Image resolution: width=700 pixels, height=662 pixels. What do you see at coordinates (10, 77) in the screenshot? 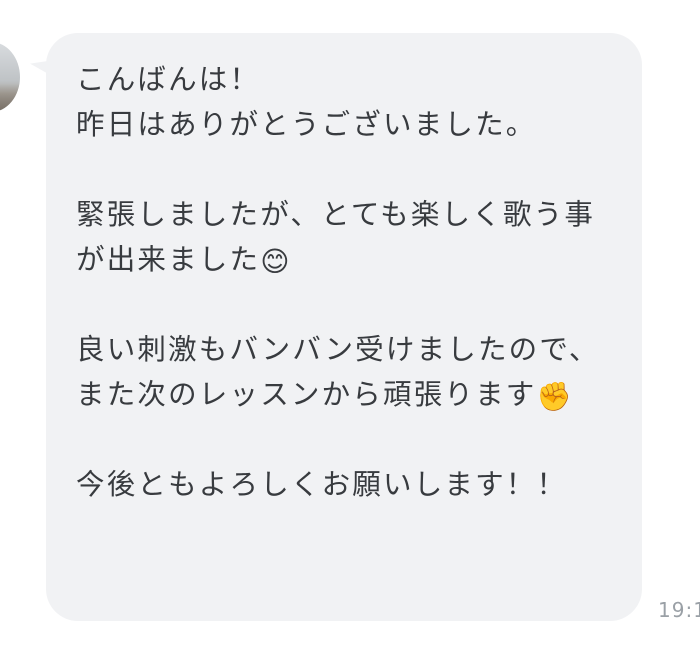
I see `sender-avatar` at bounding box center [10, 77].